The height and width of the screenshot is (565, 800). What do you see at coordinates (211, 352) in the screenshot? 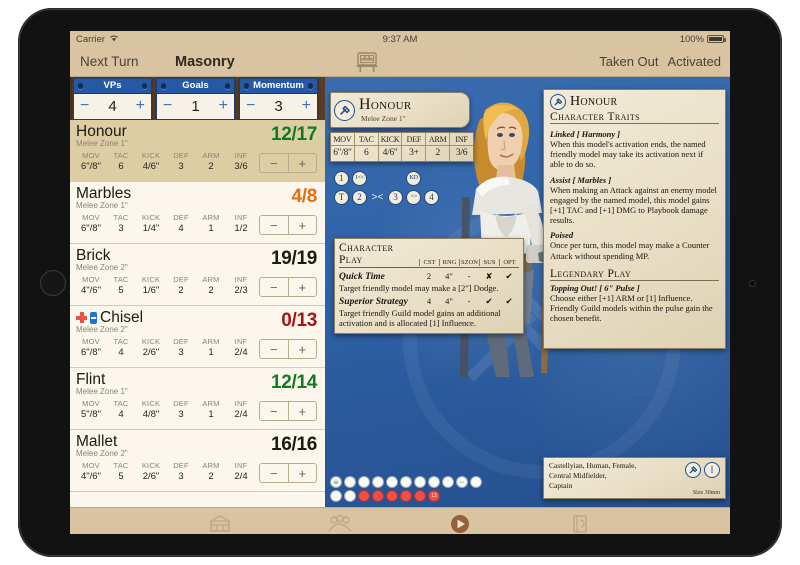
I see `stat-value: 1` at bounding box center [211, 352].